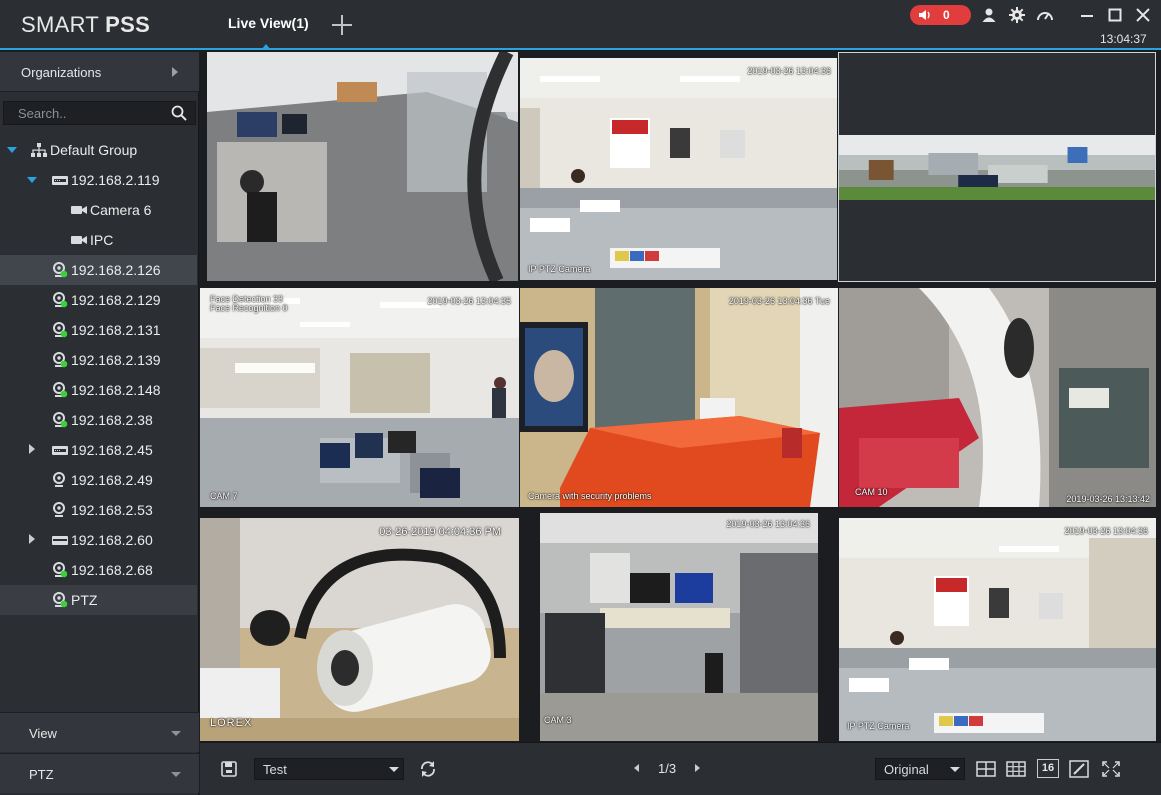 The image size is (1161, 795). What do you see at coordinates (1048, 768) in the screenshot?
I see `layout-16-button: 16` at bounding box center [1048, 768].